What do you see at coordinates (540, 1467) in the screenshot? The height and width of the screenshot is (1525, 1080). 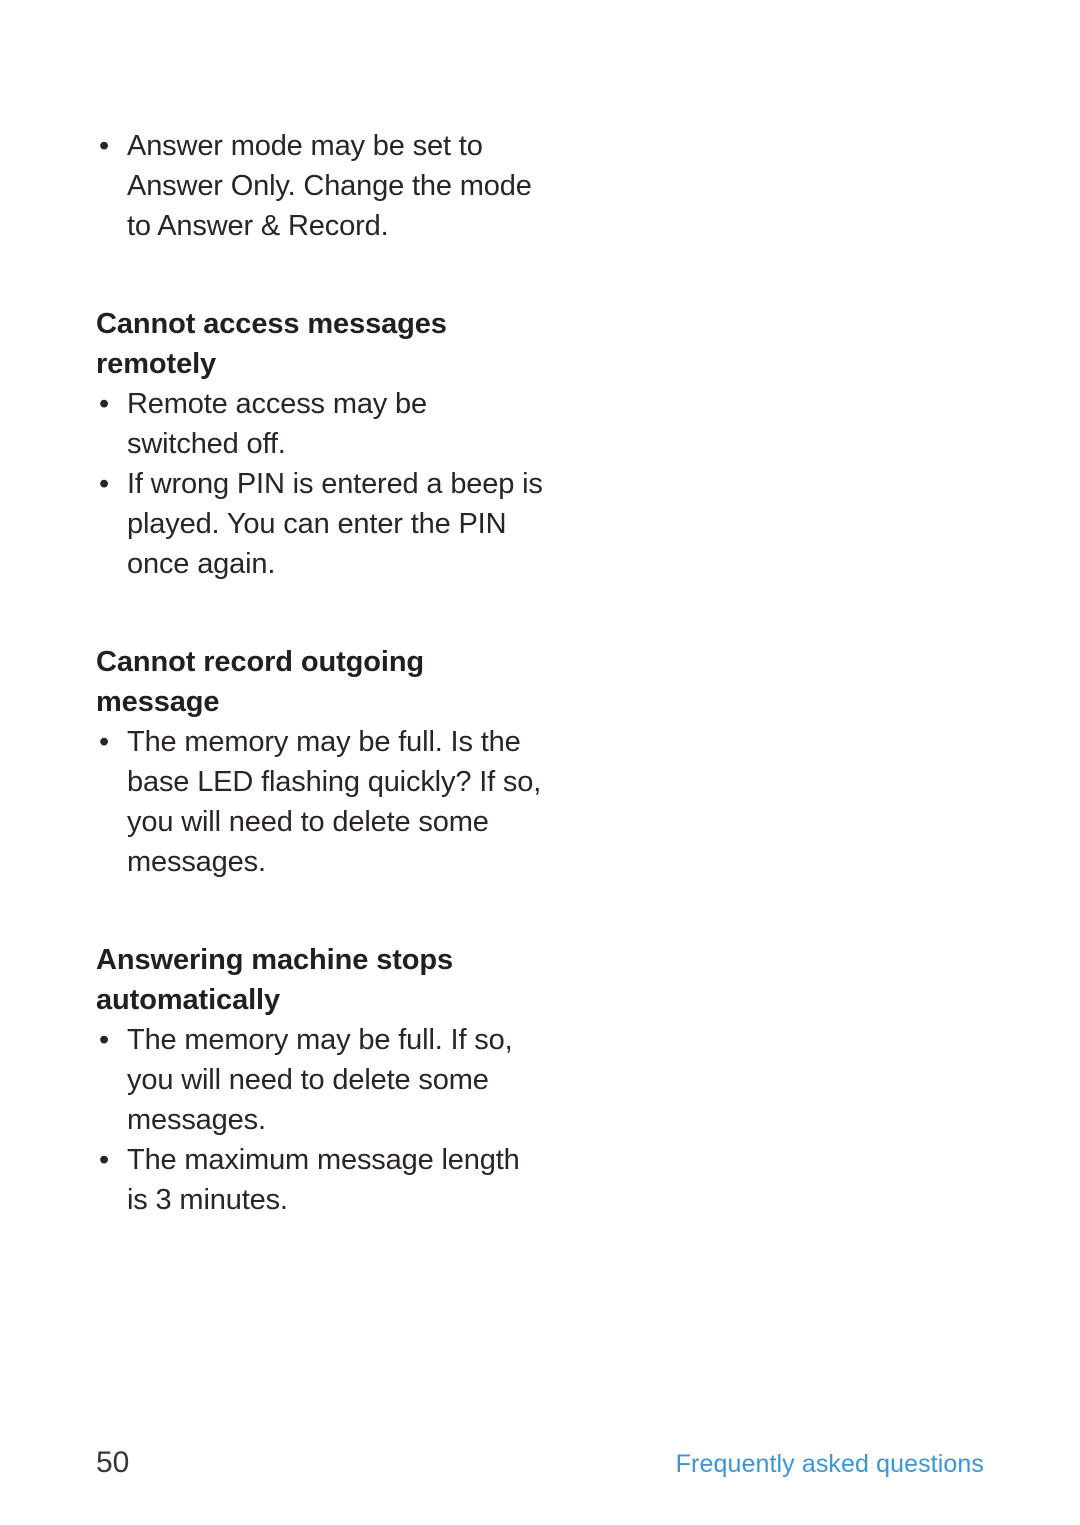 I see `page-footer: 50 Frequently asked questions` at bounding box center [540, 1467].